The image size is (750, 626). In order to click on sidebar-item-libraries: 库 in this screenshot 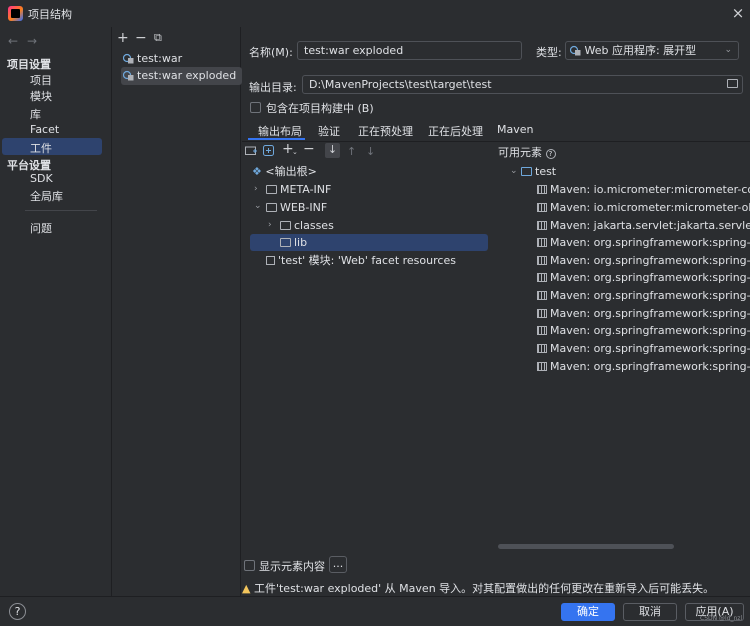, I will do `click(35, 114)`.